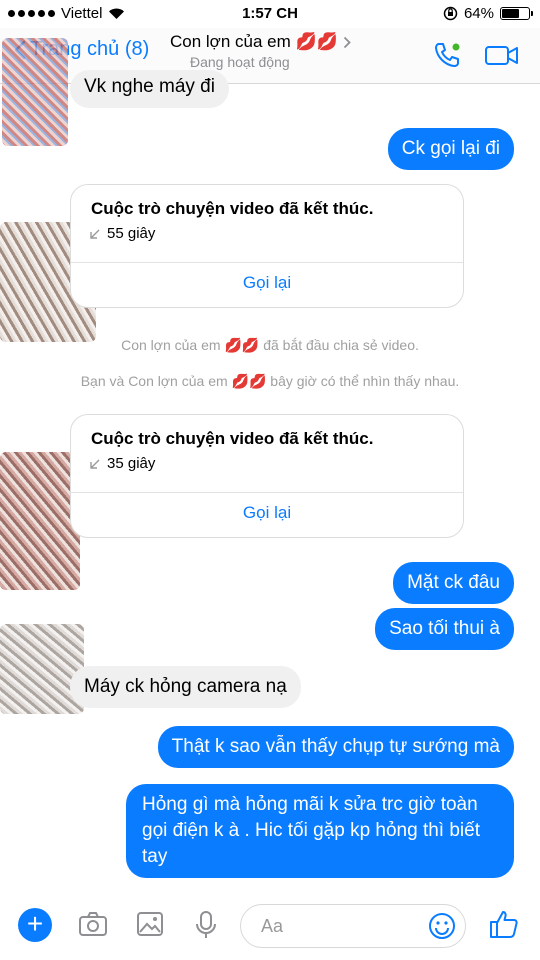 The height and width of the screenshot is (960, 540). What do you see at coordinates (516, 13) in the screenshot?
I see `battery-icon` at bounding box center [516, 13].